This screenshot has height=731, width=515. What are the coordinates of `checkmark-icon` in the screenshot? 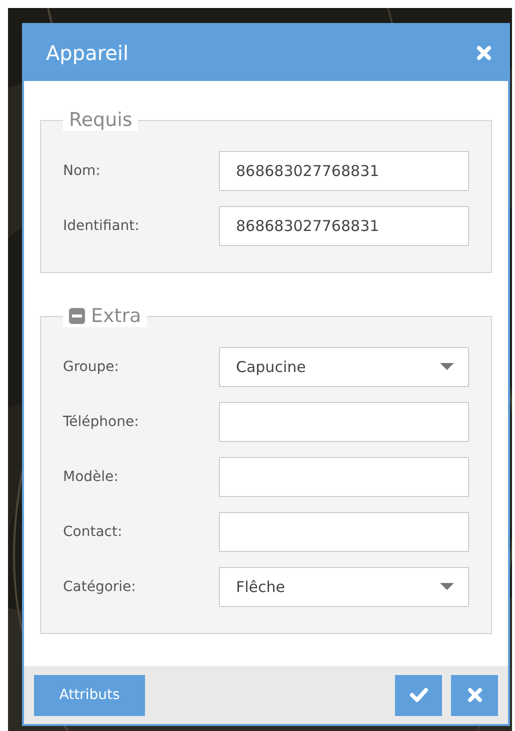 It's located at (418, 695).